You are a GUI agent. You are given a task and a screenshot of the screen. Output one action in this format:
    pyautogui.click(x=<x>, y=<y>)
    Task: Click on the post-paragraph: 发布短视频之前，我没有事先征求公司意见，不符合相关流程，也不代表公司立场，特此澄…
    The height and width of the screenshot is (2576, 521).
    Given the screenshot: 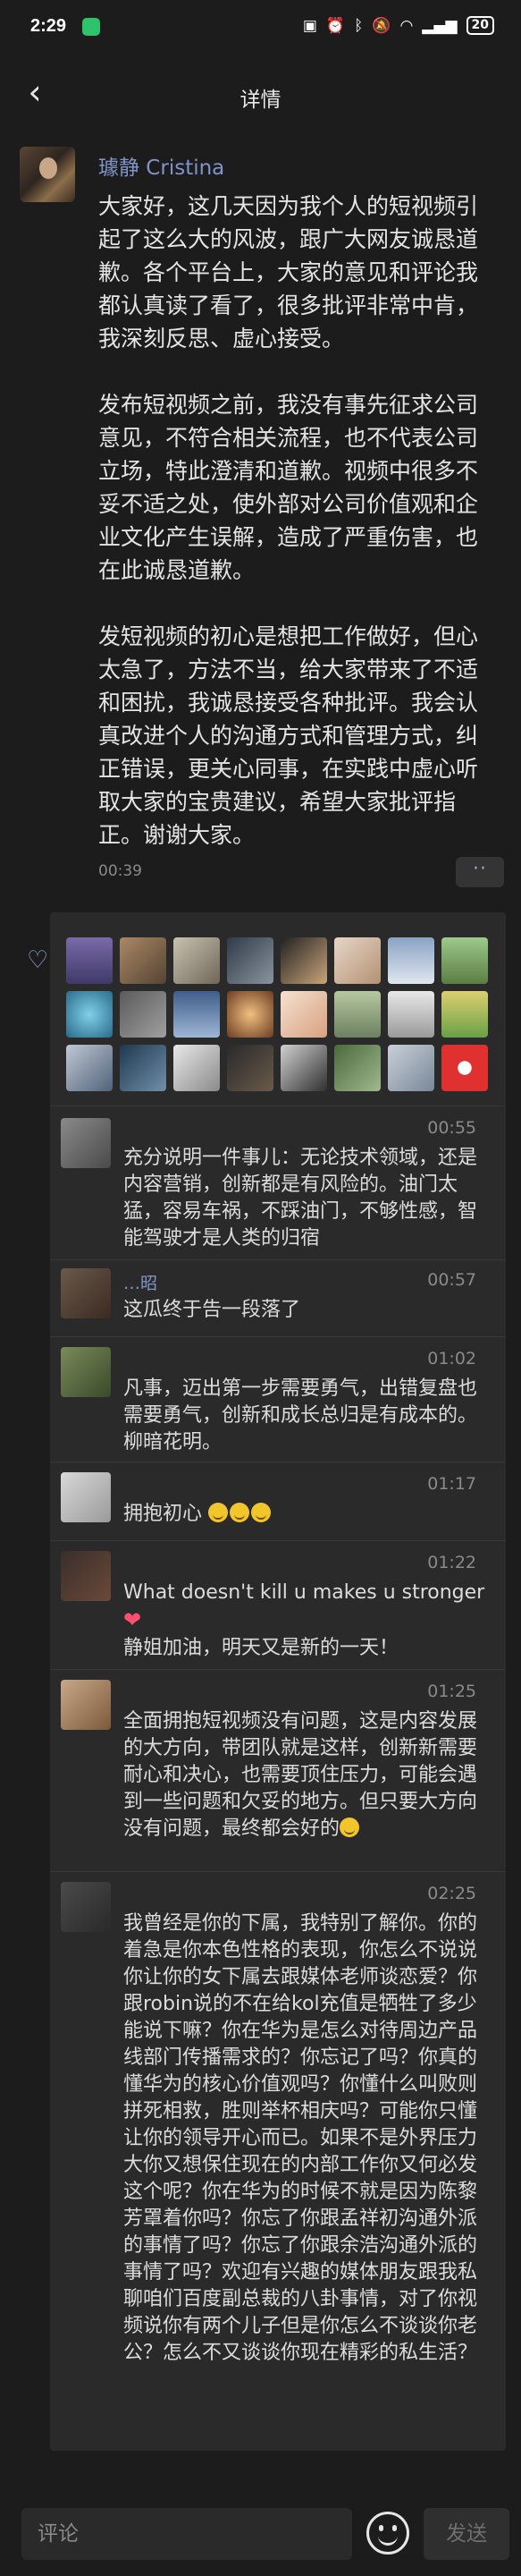 What is the action you would take?
    pyautogui.click(x=288, y=487)
    